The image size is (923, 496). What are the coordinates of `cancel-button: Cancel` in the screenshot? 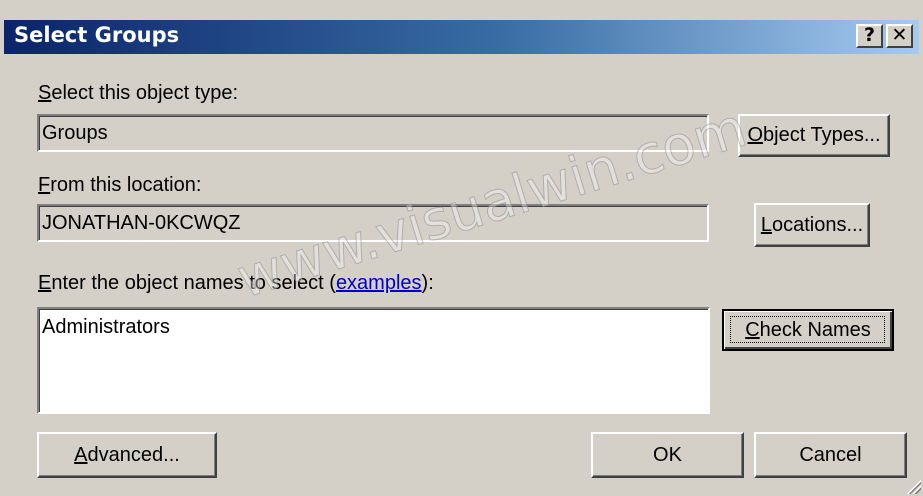 It's located at (830, 455).